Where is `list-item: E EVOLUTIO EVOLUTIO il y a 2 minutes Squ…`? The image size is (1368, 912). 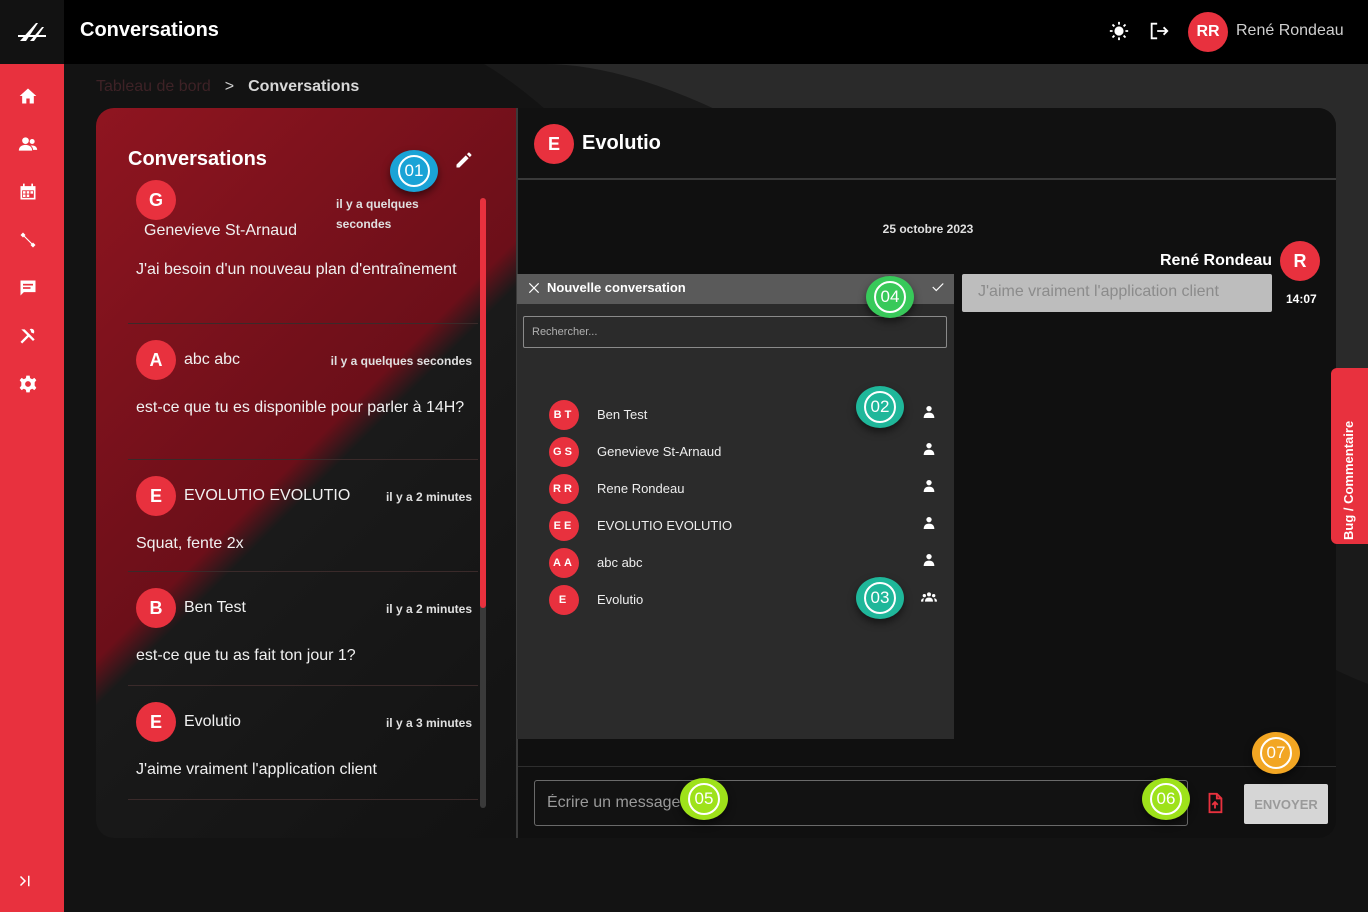
list-item: E EVOLUTIO EVOLUTIO il y a 2 minutes Squ… is located at coordinates (303, 516).